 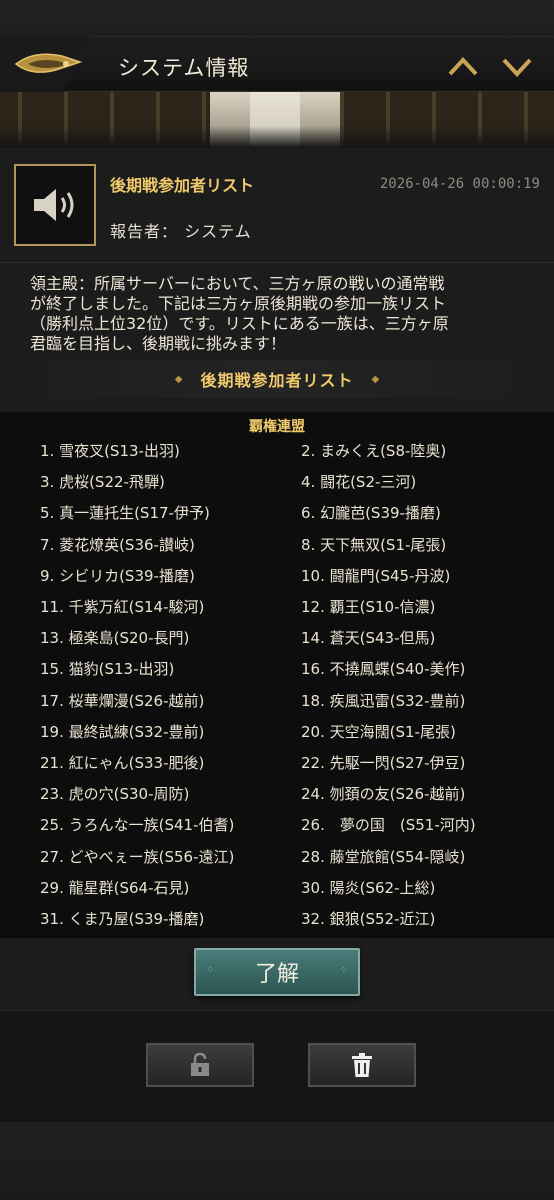 What do you see at coordinates (371, 513) in the screenshot?
I see `clan-list-item: 6. 幻朧芭(S39-播磨)` at bounding box center [371, 513].